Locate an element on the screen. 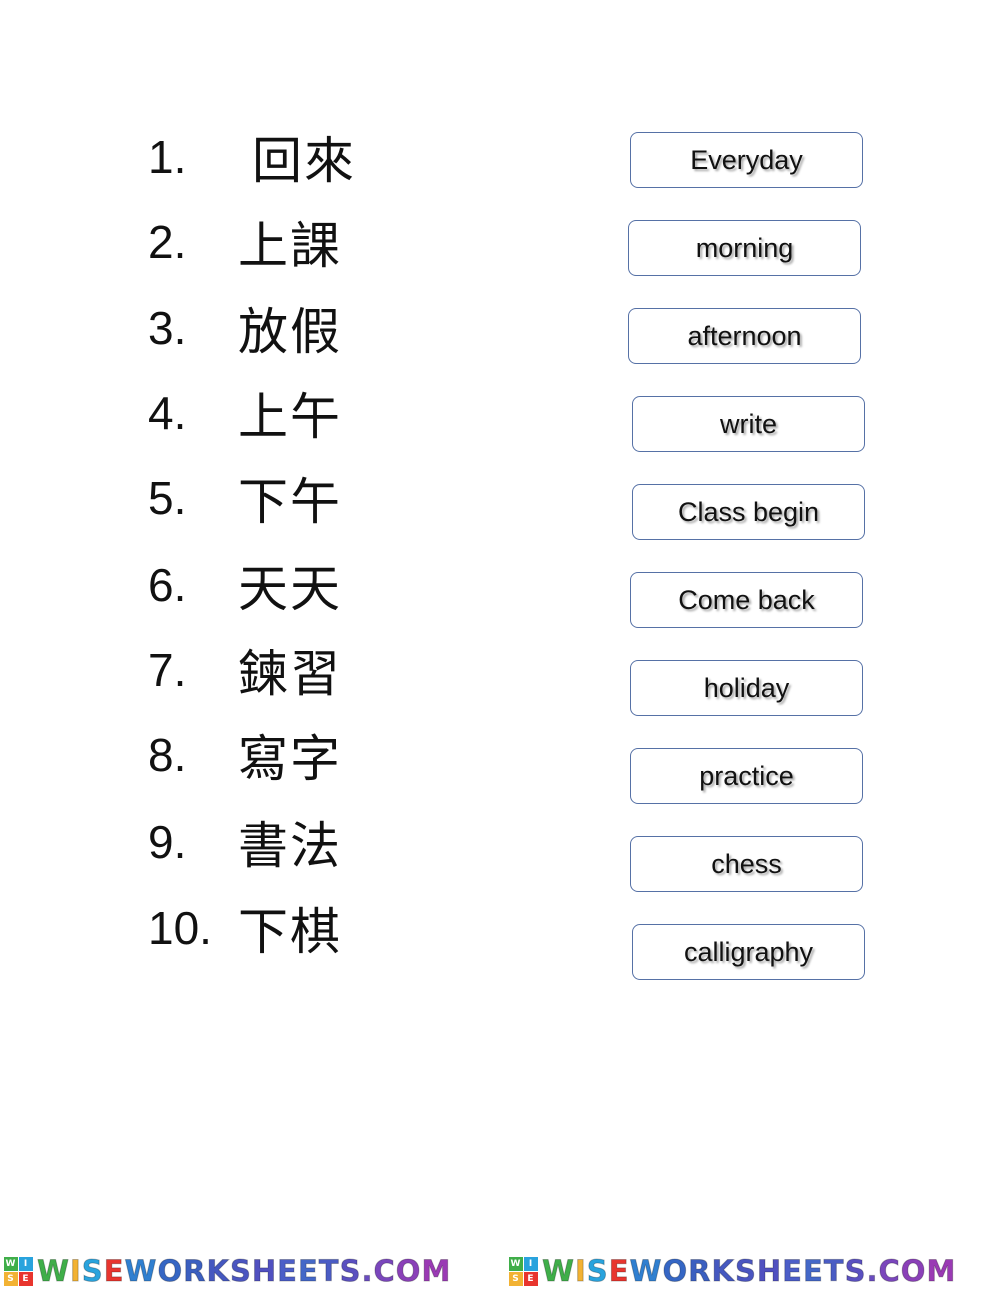 The width and height of the screenshot is (1000, 1291). answer-box: holiday is located at coordinates (746, 688).